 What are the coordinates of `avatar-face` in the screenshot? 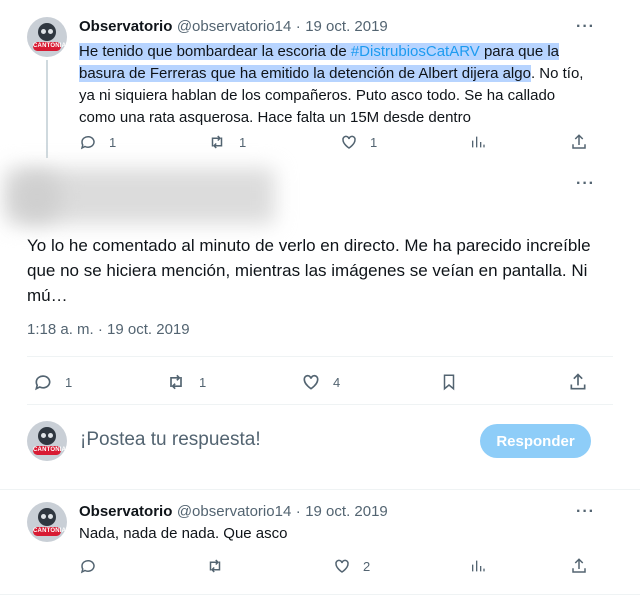 It's located at (47, 32).